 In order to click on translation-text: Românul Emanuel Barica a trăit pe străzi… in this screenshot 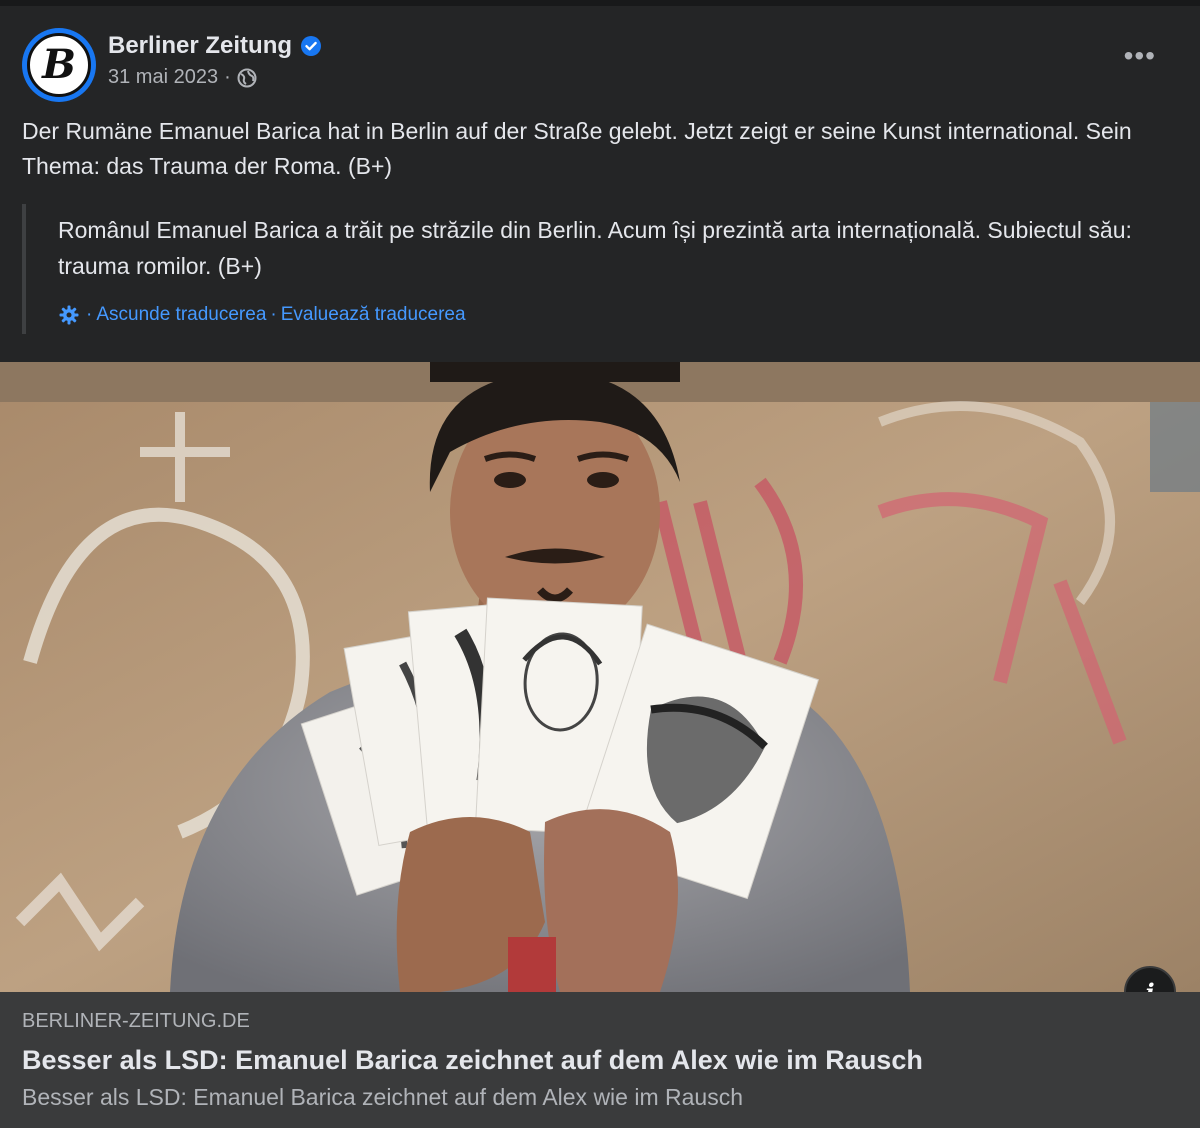, I will do `click(595, 248)`.